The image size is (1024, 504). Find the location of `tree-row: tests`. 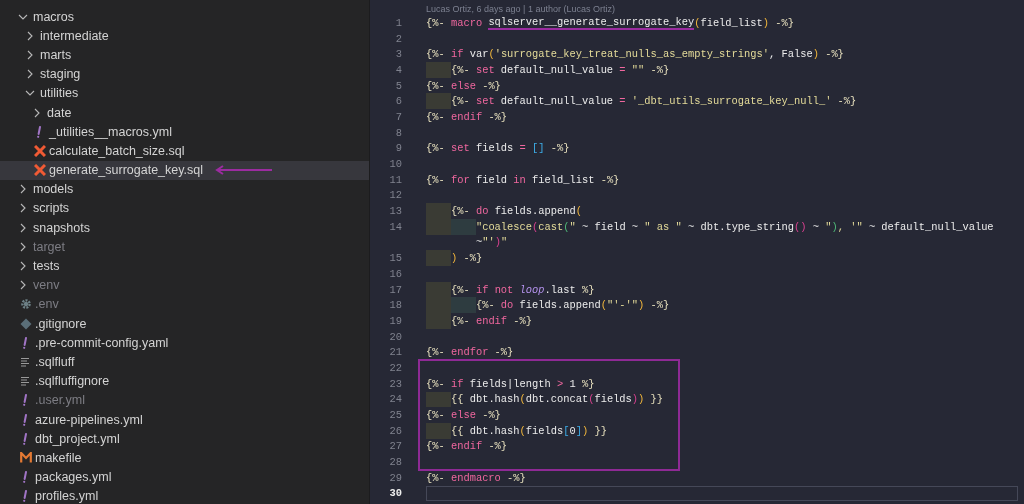

tree-row: tests is located at coordinates (184, 266).